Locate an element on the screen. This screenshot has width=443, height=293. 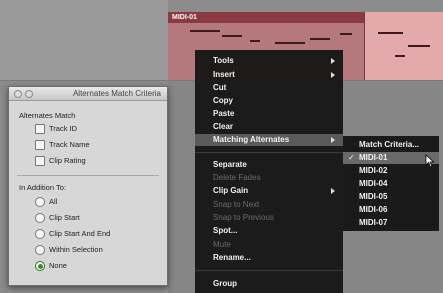
menu-item-mute: Mute is located at coordinates (269, 245).